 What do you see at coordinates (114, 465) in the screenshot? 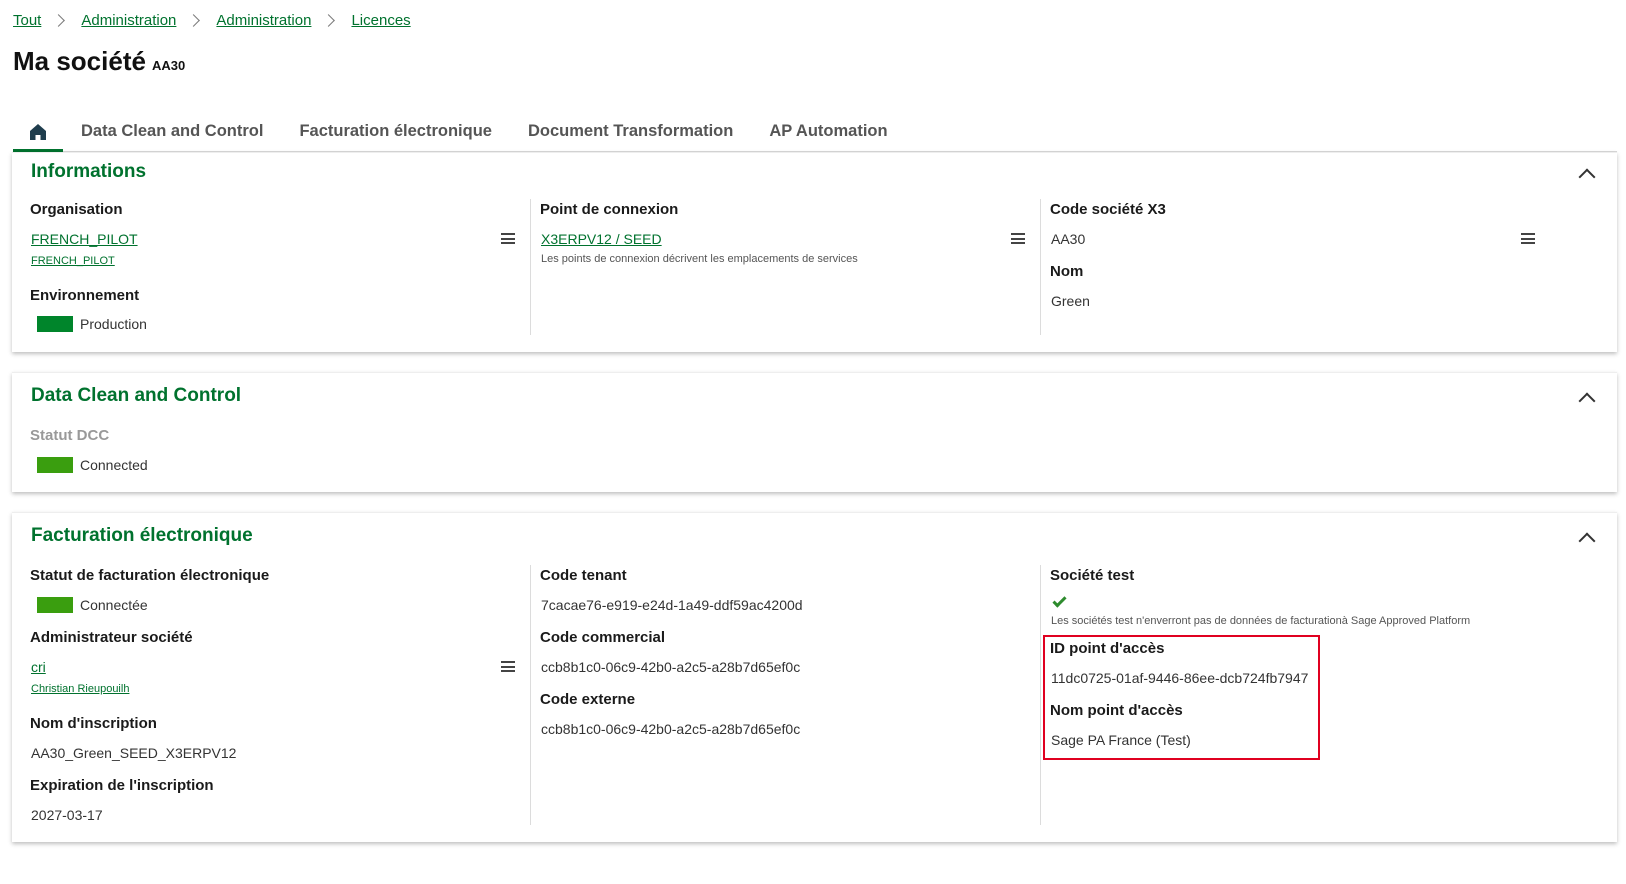
I see `statut-dcc-value: Connected` at bounding box center [114, 465].